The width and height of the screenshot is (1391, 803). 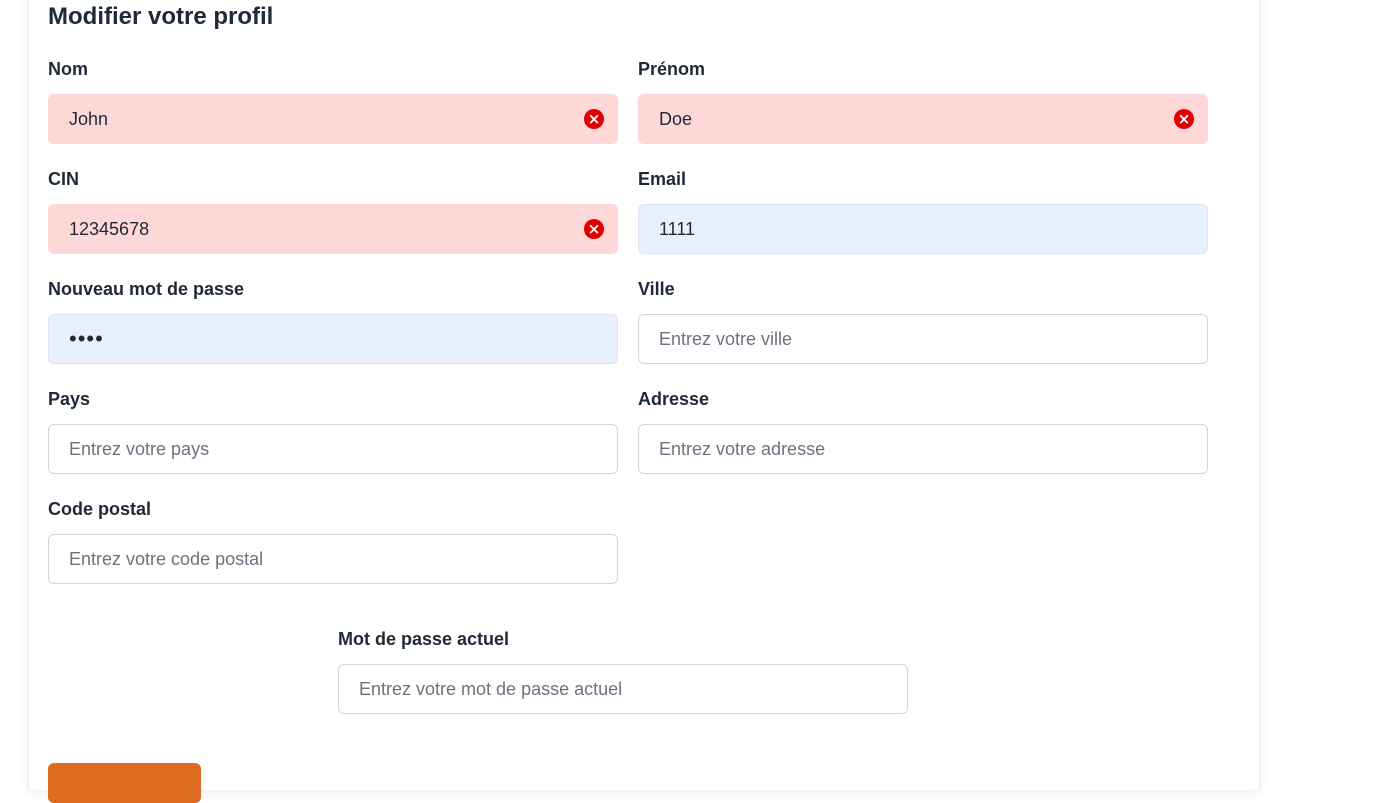 I want to click on prenom-label: Prénom, so click(x=672, y=69).